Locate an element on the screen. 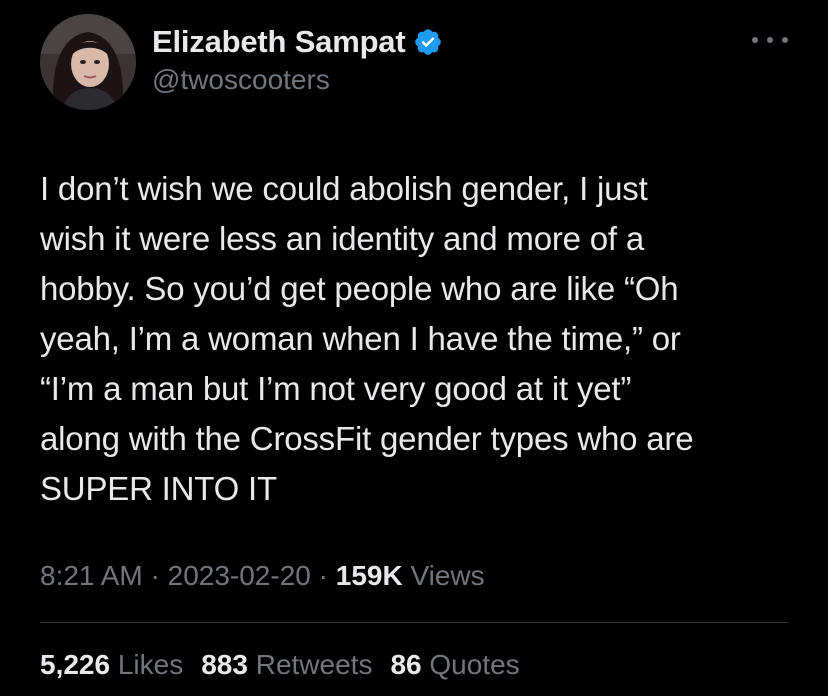 This screenshot has width=828, height=696. tweet-meta: 8:21 AM · 2023-02-20 · 159K Views is located at coordinates (262, 576).